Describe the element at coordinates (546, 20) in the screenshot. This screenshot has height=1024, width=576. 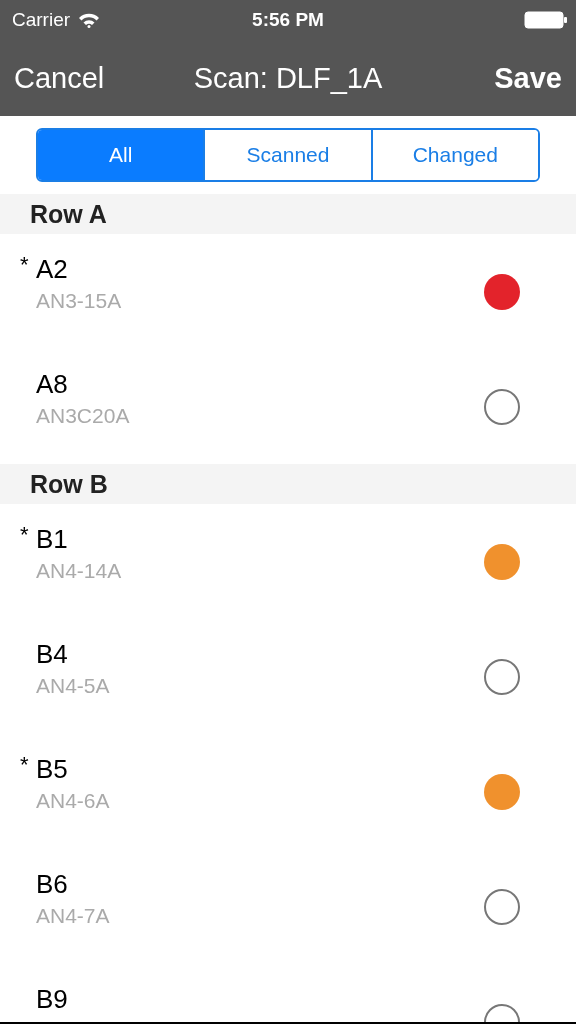
I see `battery-icon` at that location.